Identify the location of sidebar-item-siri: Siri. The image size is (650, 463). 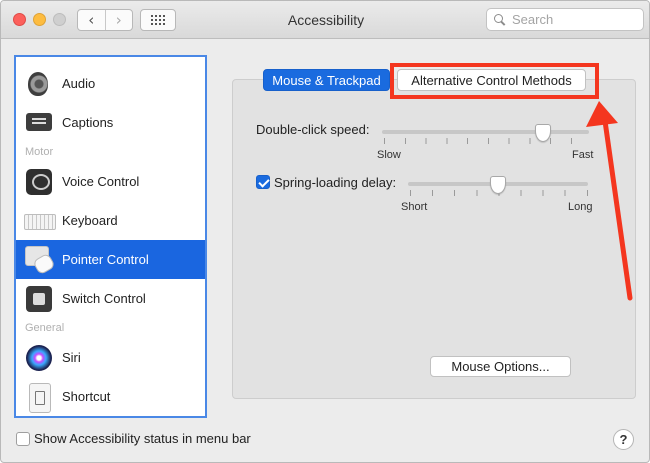
(110, 357).